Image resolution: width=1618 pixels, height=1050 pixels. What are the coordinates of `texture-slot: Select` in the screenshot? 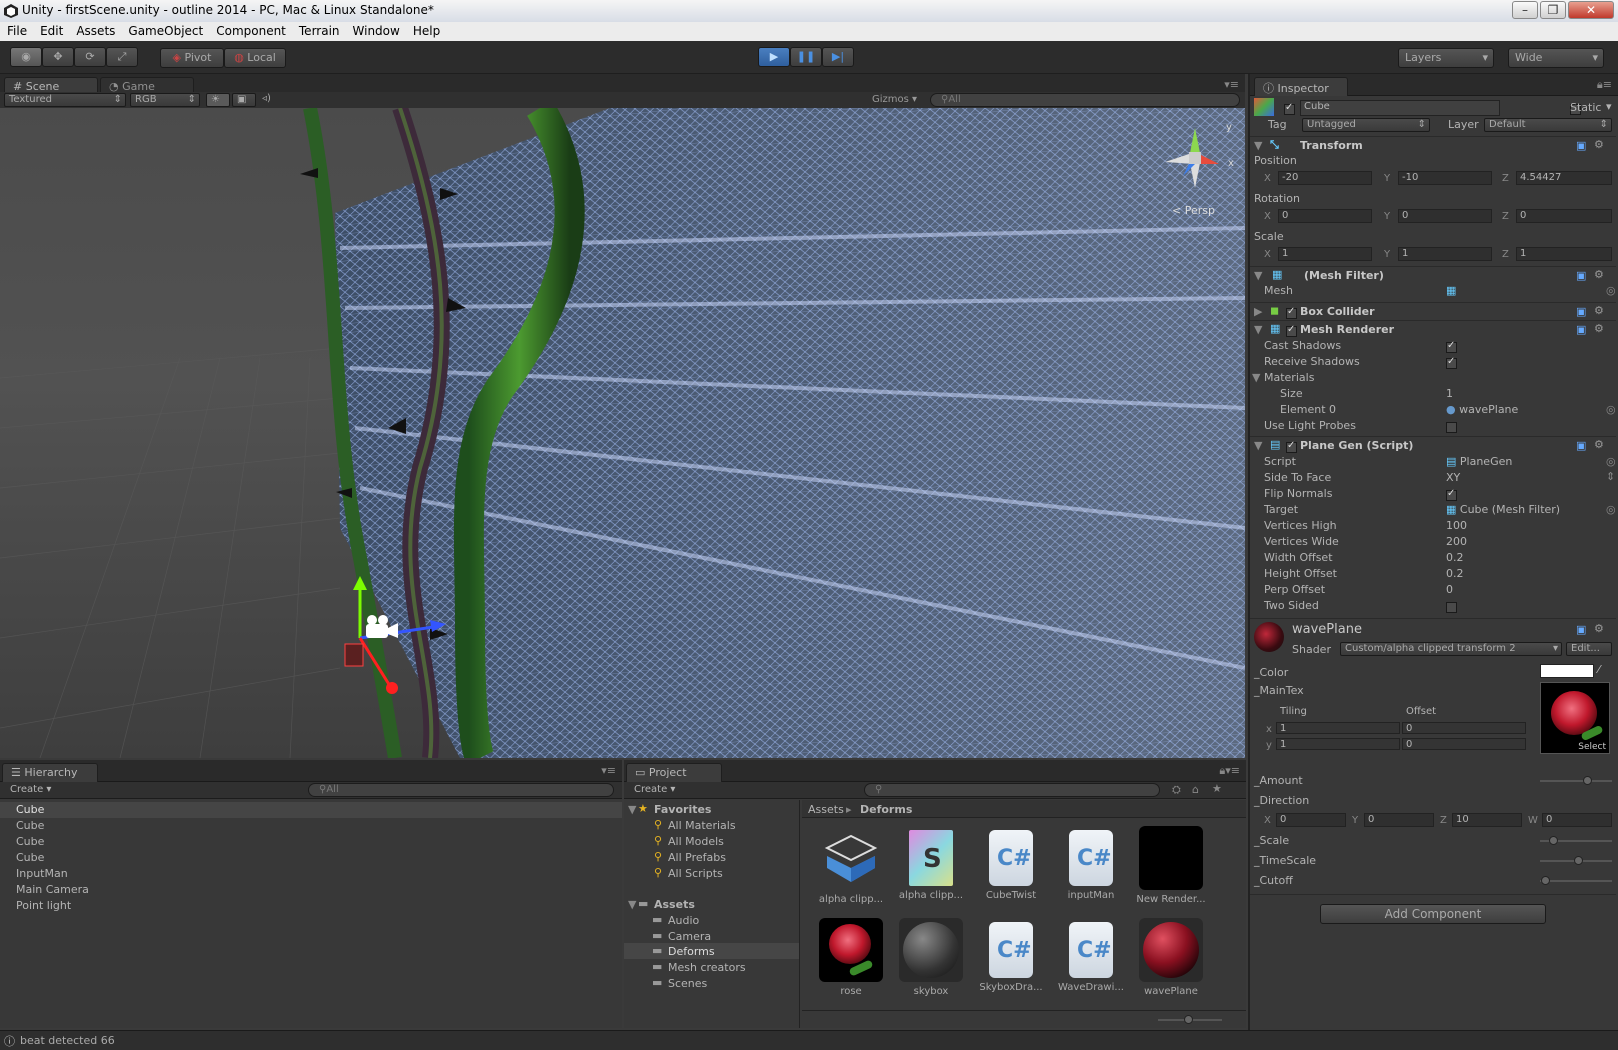 It's located at (1575, 718).